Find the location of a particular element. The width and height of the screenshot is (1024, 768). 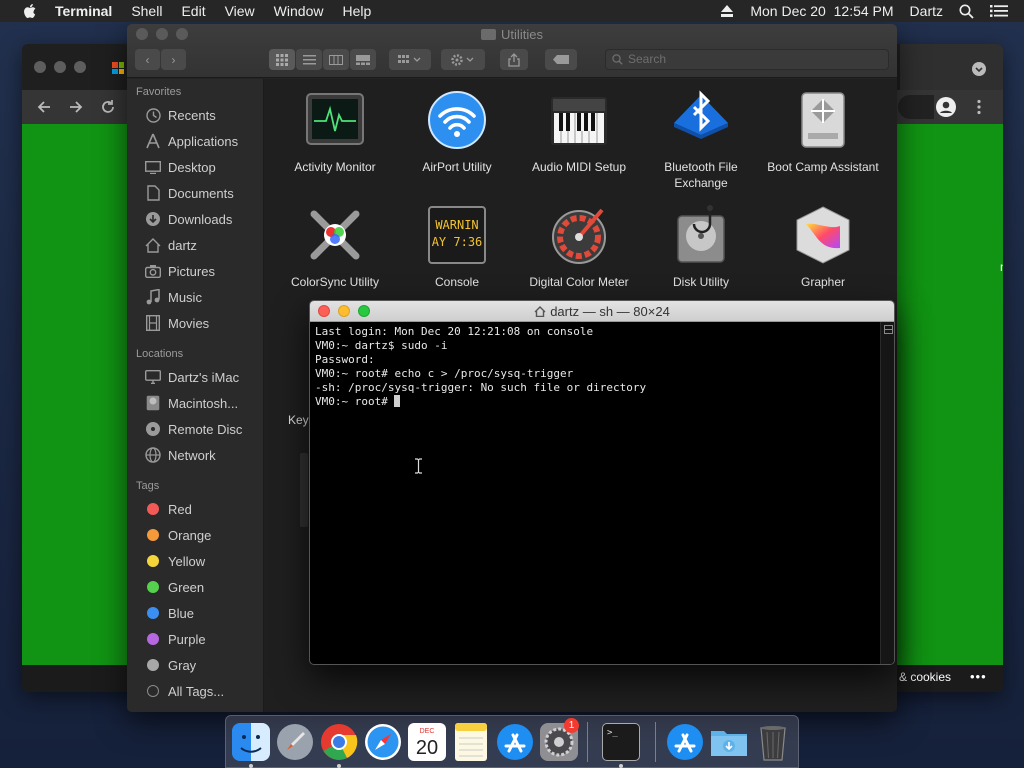

apple-menu-icon is located at coordinates (30, 11).